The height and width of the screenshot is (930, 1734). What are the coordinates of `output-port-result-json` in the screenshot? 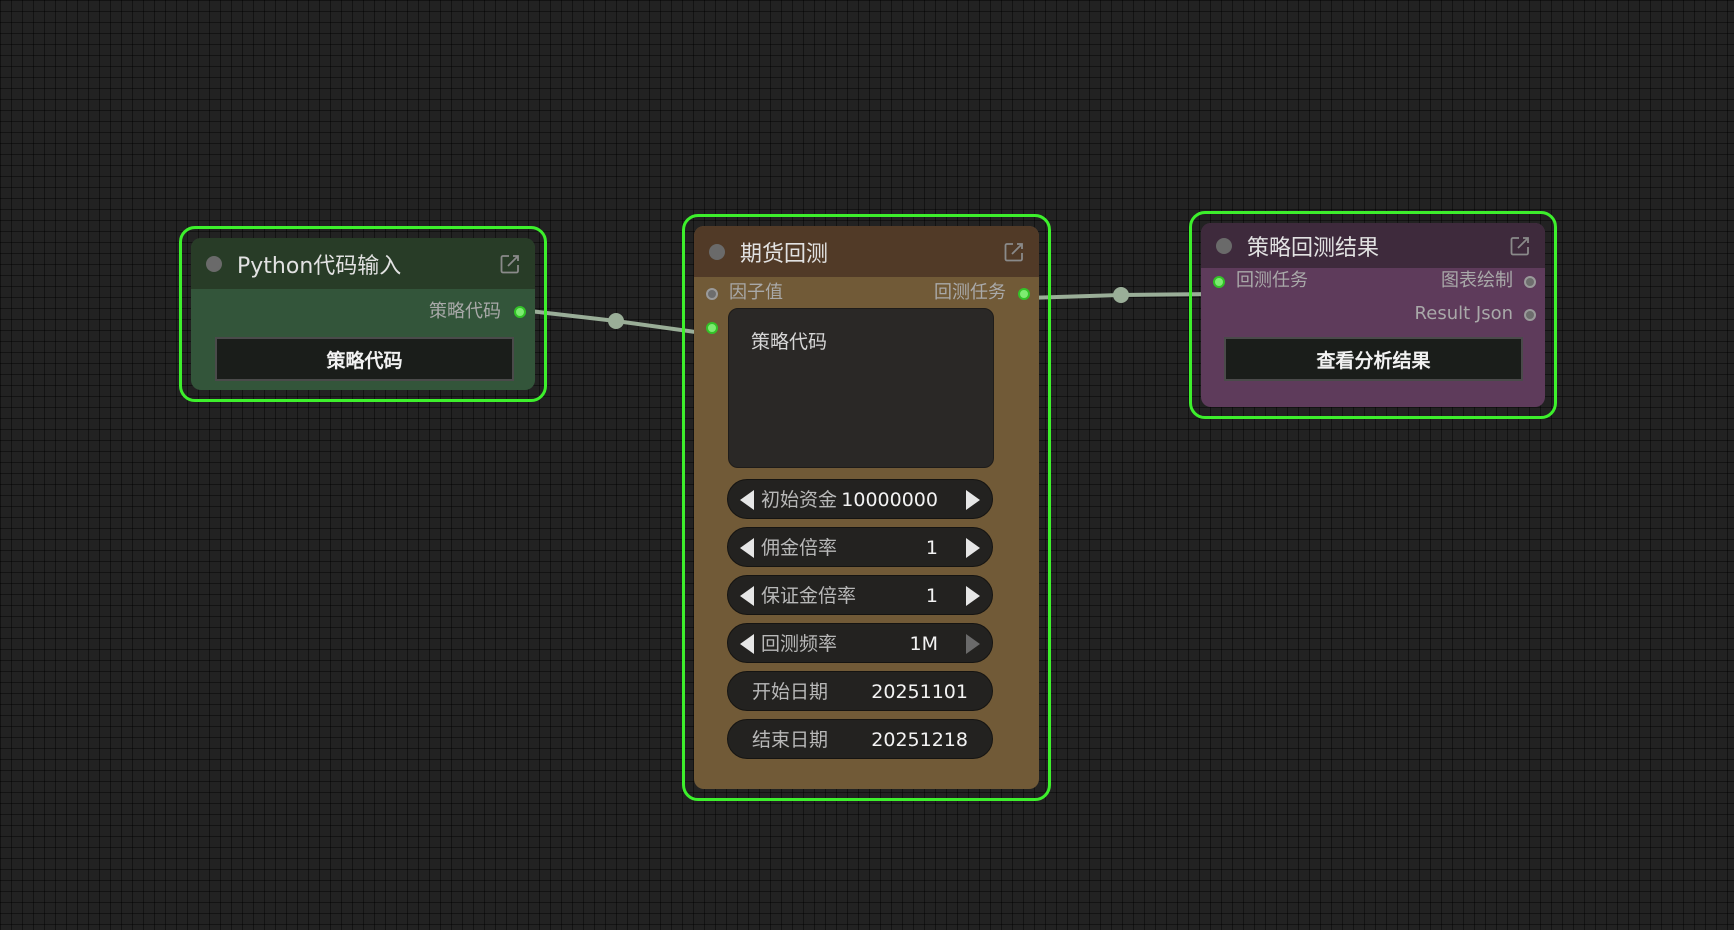 It's located at (1530, 315).